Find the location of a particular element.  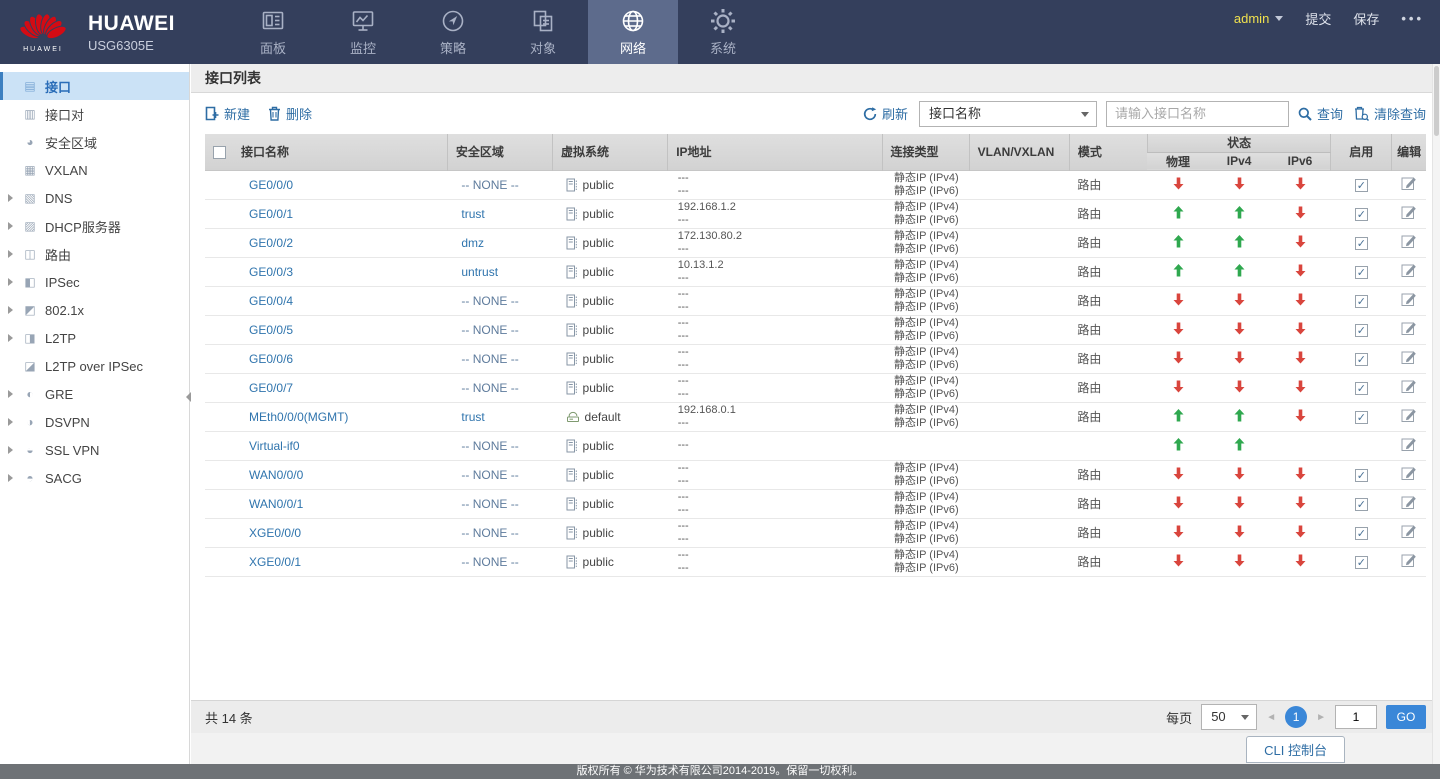

sidebar-item-l2tp: ◨ L2TP is located at coordinates (94, 338).